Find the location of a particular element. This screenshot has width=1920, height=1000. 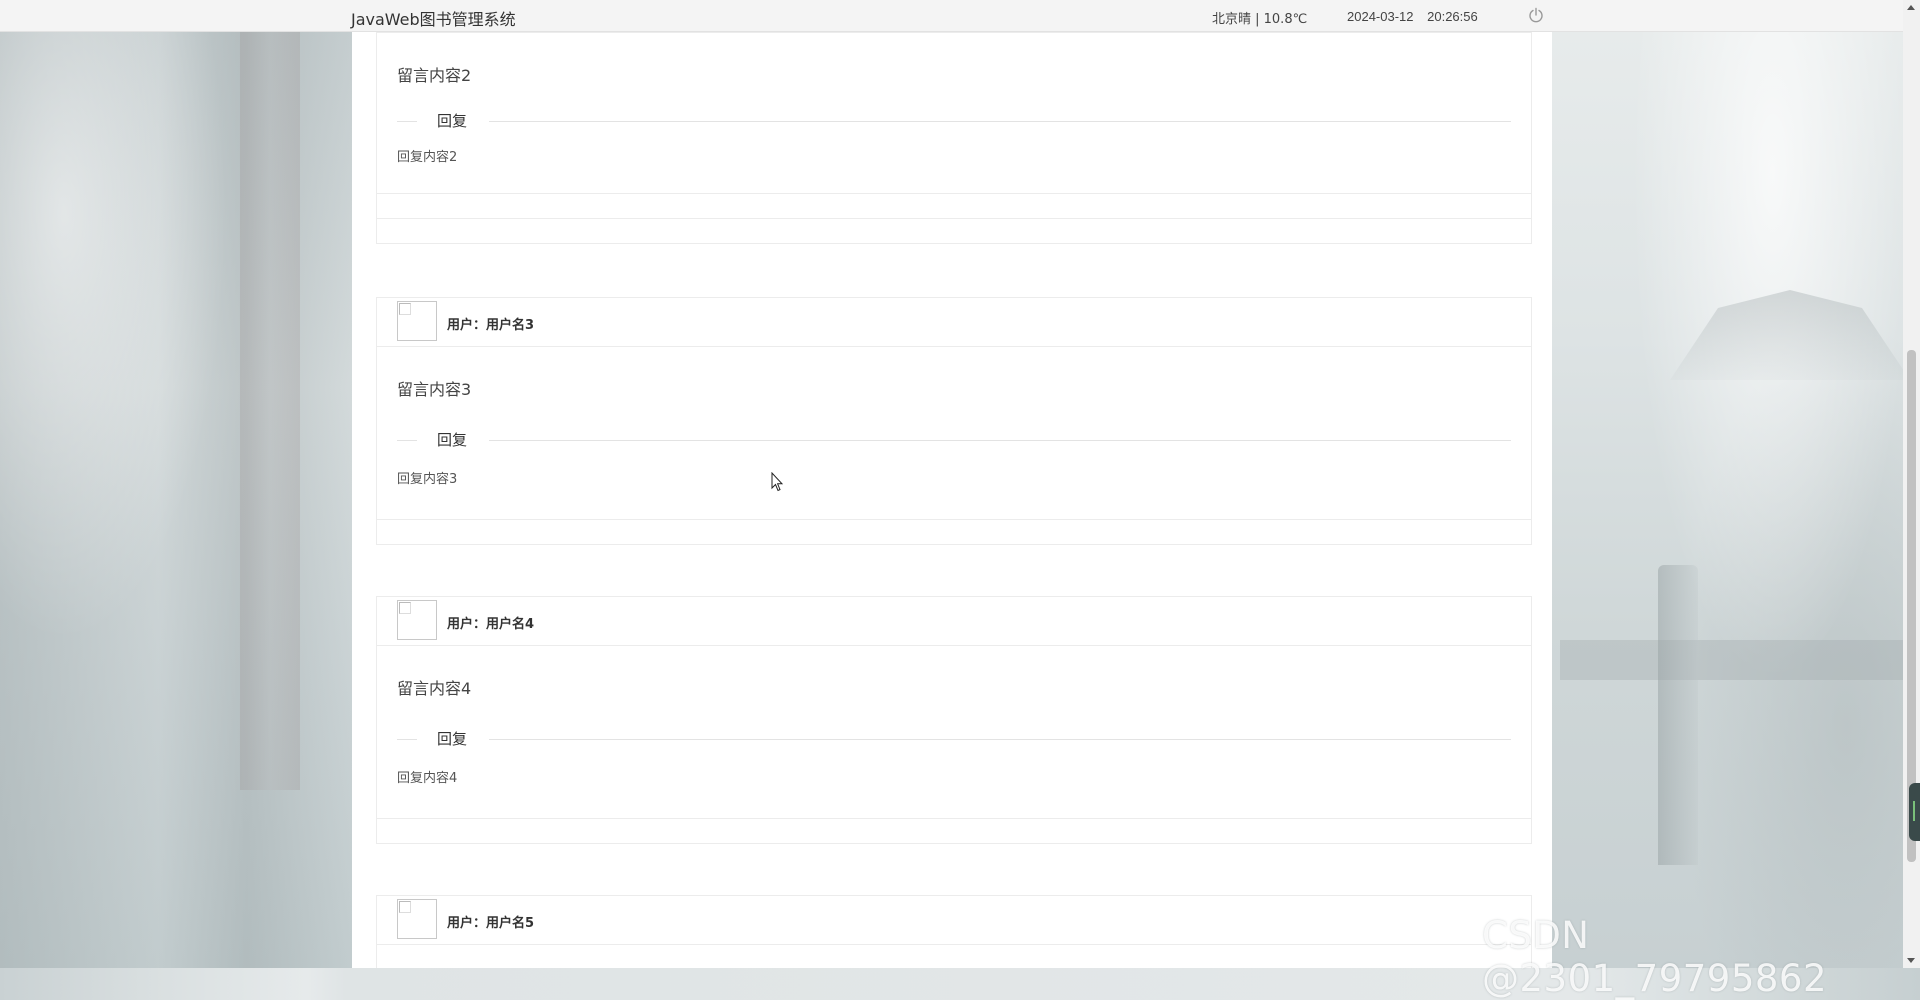

weather-info: 北京晴 | 10.8℃ is located at coordinates (1260, 19).